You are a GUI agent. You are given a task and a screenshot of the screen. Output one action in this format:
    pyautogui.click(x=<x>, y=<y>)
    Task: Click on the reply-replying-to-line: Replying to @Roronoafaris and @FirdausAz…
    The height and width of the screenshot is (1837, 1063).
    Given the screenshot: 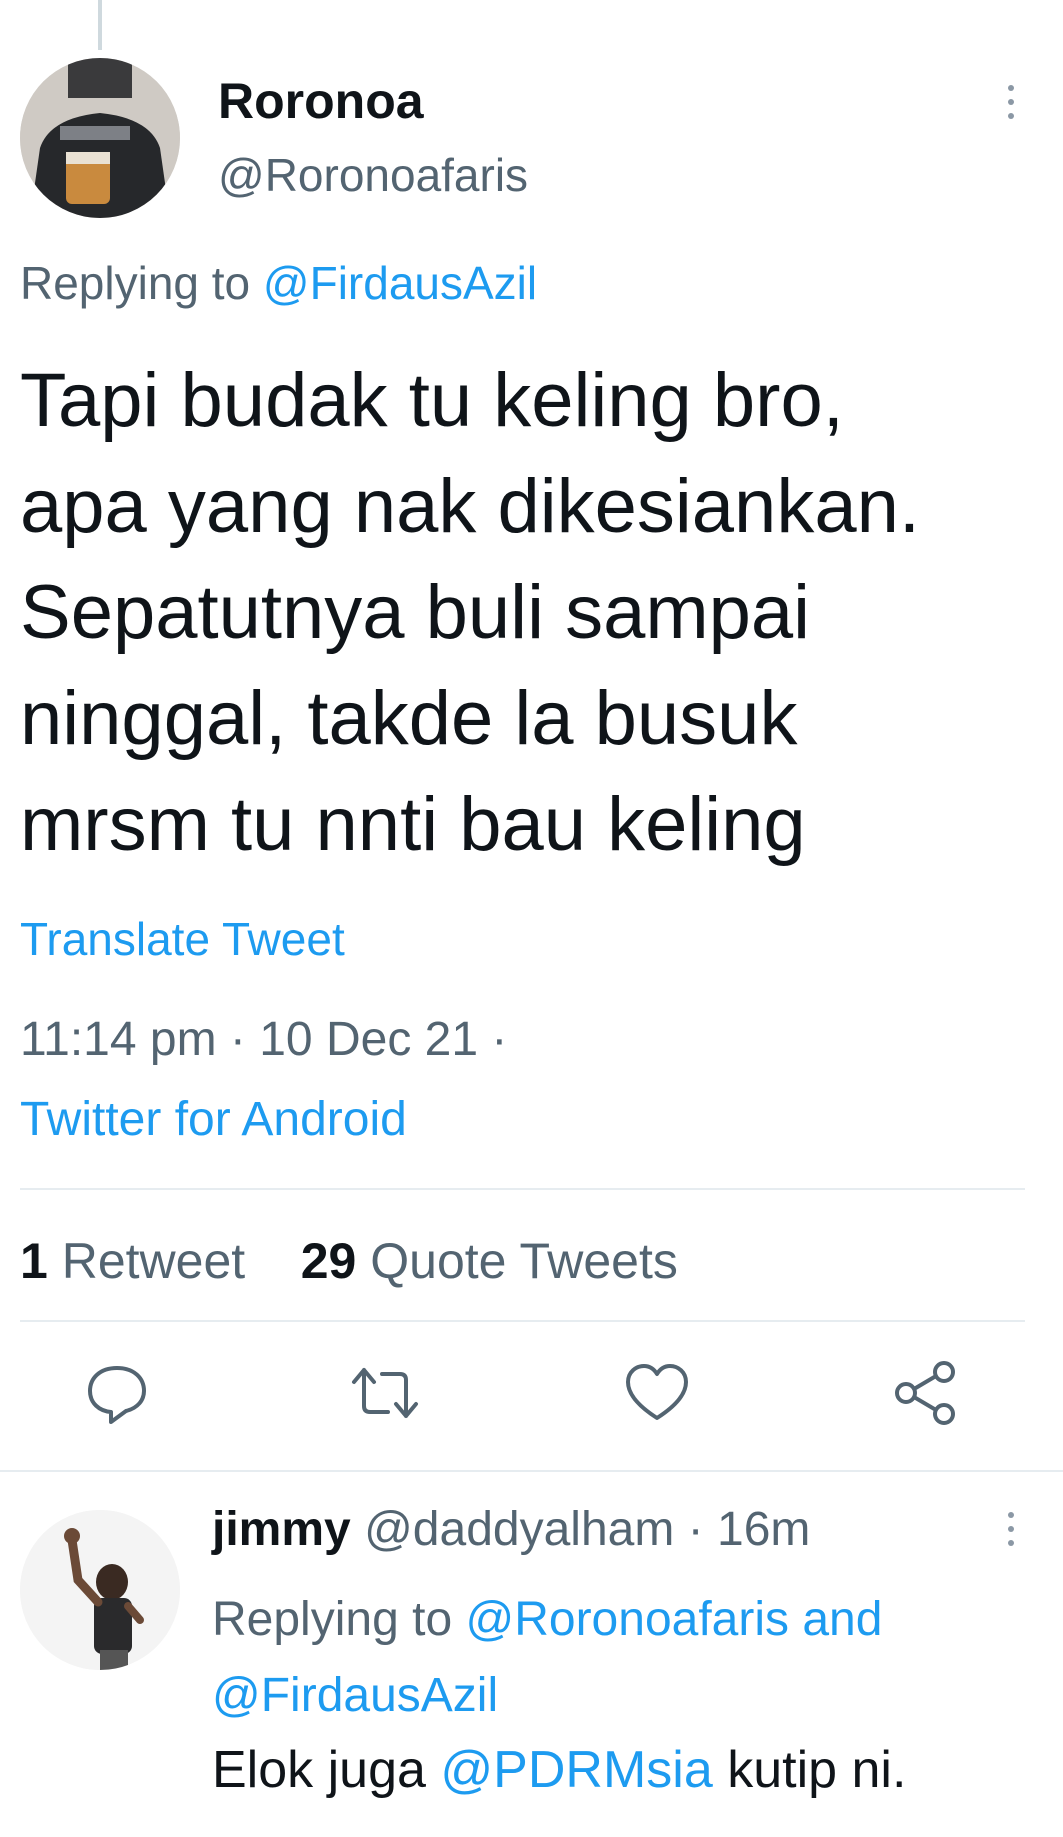 What is the action you would take?
    pyautogui.click(x=627, y=1658)
    